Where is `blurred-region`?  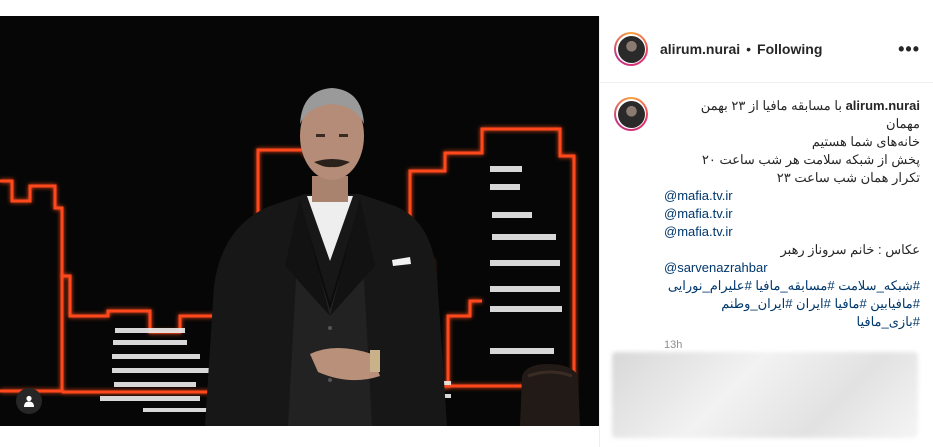 blurred-region is located at coordinates (765, 395).